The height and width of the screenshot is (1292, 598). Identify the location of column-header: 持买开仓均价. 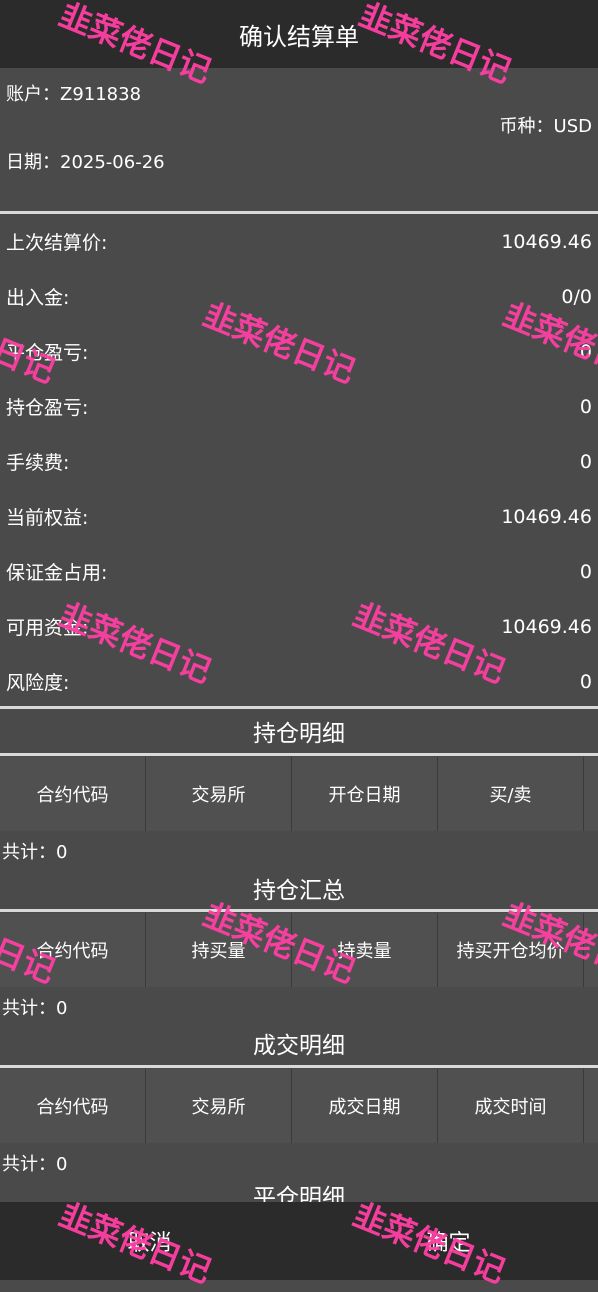
(511, 950).